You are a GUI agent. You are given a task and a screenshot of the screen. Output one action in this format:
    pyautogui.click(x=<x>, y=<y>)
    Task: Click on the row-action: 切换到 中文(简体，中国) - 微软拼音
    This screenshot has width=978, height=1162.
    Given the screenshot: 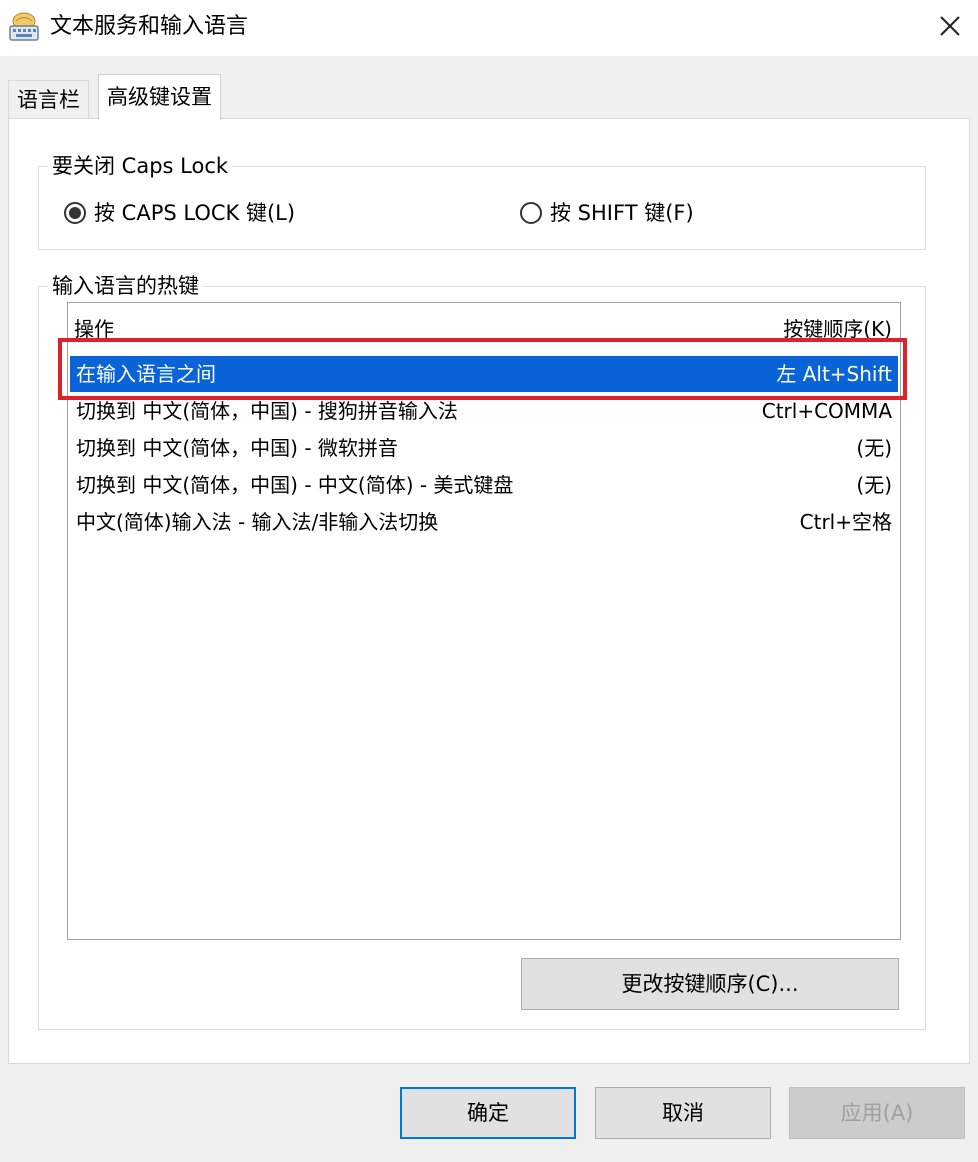 What is the action you would take?
    pyautogui.click(x=237, y=448)
    